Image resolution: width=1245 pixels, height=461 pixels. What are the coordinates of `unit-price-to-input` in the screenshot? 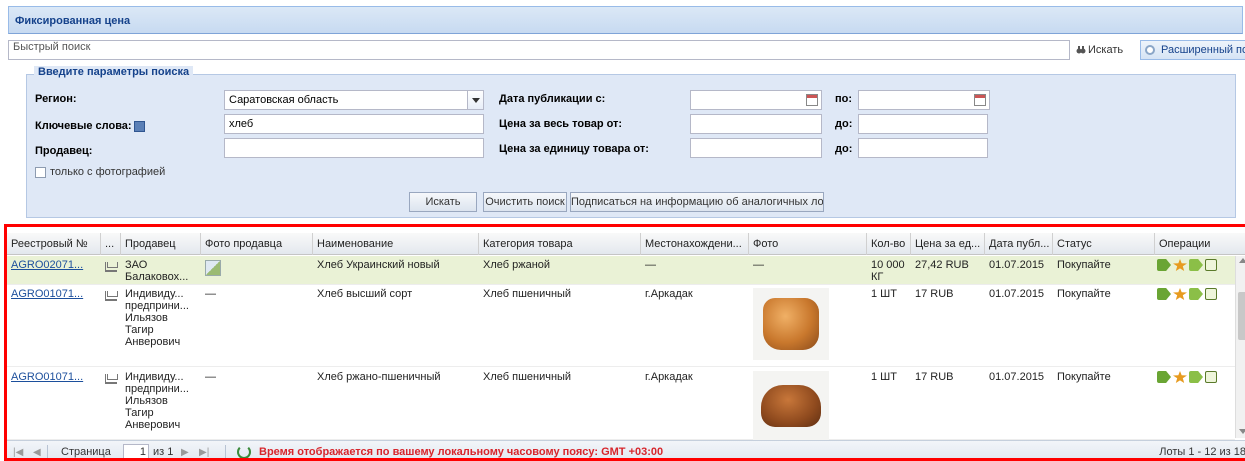 It's located at (923, 148).